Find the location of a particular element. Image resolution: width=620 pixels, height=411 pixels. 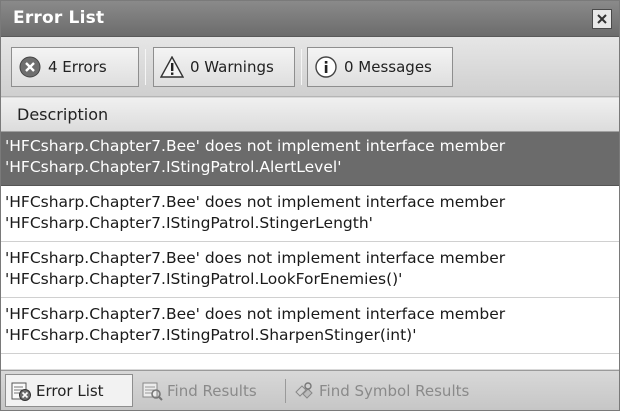

tab-separator is located at coordinates (285, 391).